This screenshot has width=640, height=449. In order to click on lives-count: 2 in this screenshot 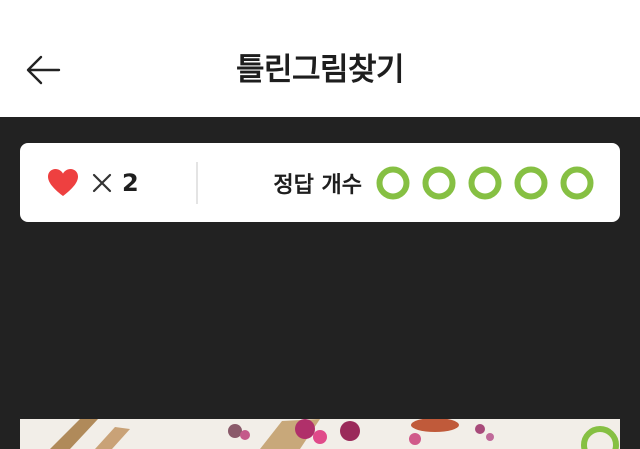, I will do `click(130, 183)`.